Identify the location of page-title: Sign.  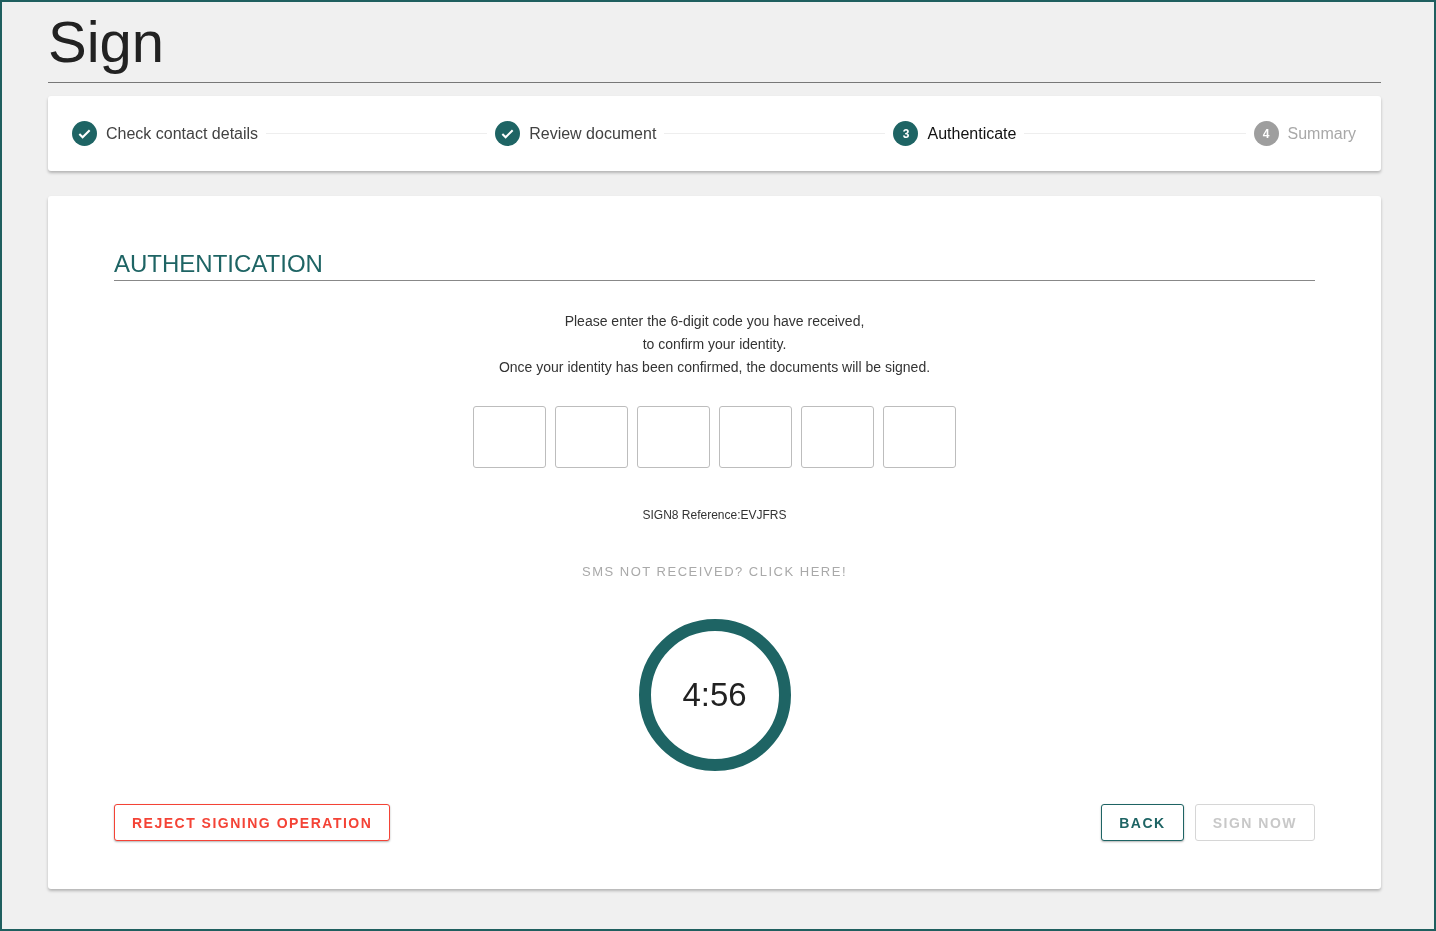
(106, 42).